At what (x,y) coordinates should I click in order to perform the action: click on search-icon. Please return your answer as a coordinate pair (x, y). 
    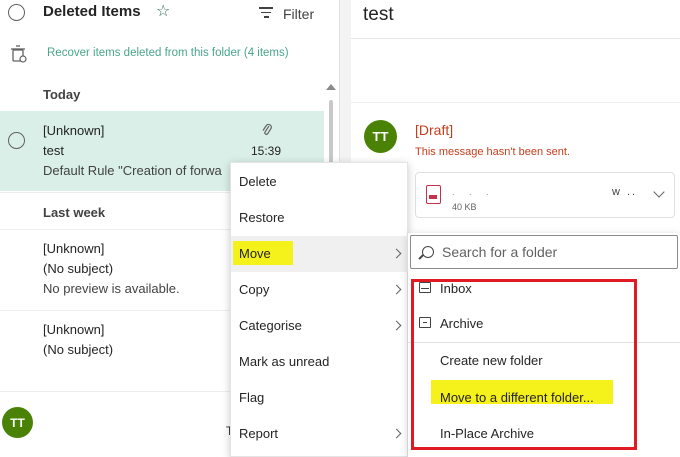
    Looking at the image, I should click on (428, 252).